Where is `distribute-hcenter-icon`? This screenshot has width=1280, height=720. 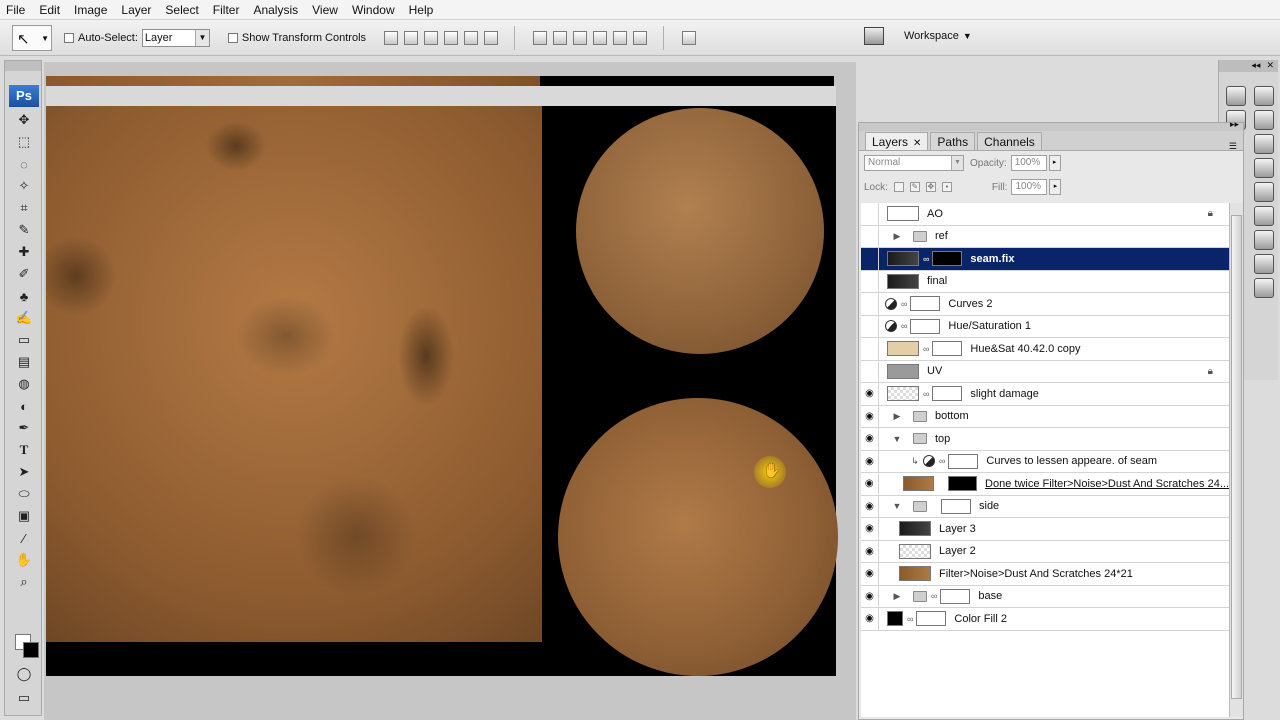 distribute-hcenter-icon is located at coordinates (620, 37).